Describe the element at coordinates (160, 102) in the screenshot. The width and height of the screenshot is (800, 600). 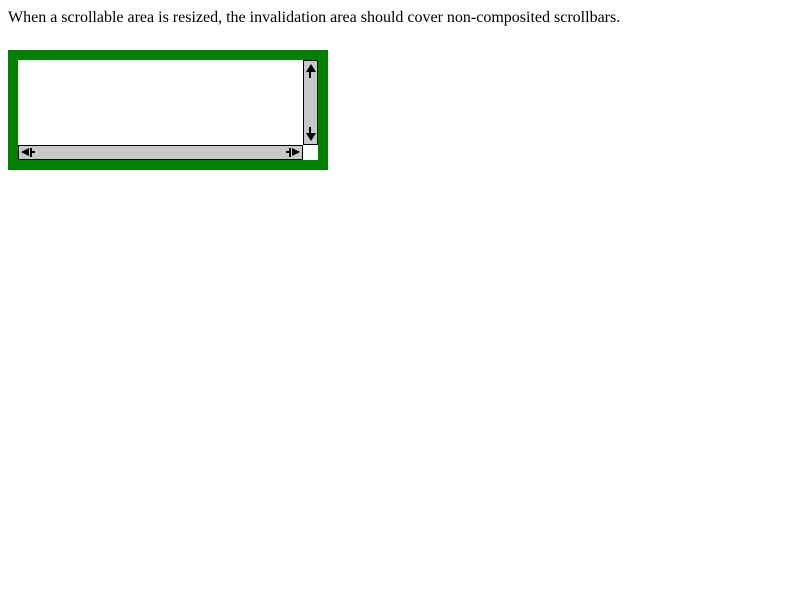
I see `scrollable-content` at that location.